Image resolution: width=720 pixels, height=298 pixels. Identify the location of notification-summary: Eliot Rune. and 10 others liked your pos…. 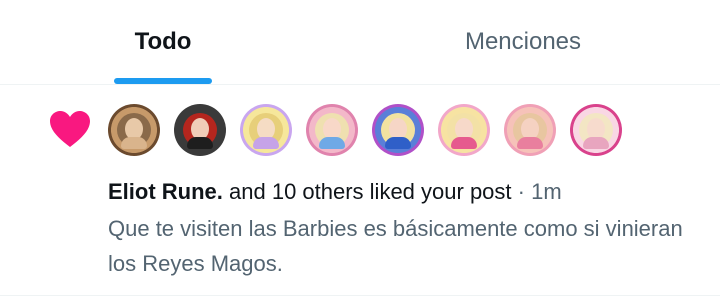
(408, 192).